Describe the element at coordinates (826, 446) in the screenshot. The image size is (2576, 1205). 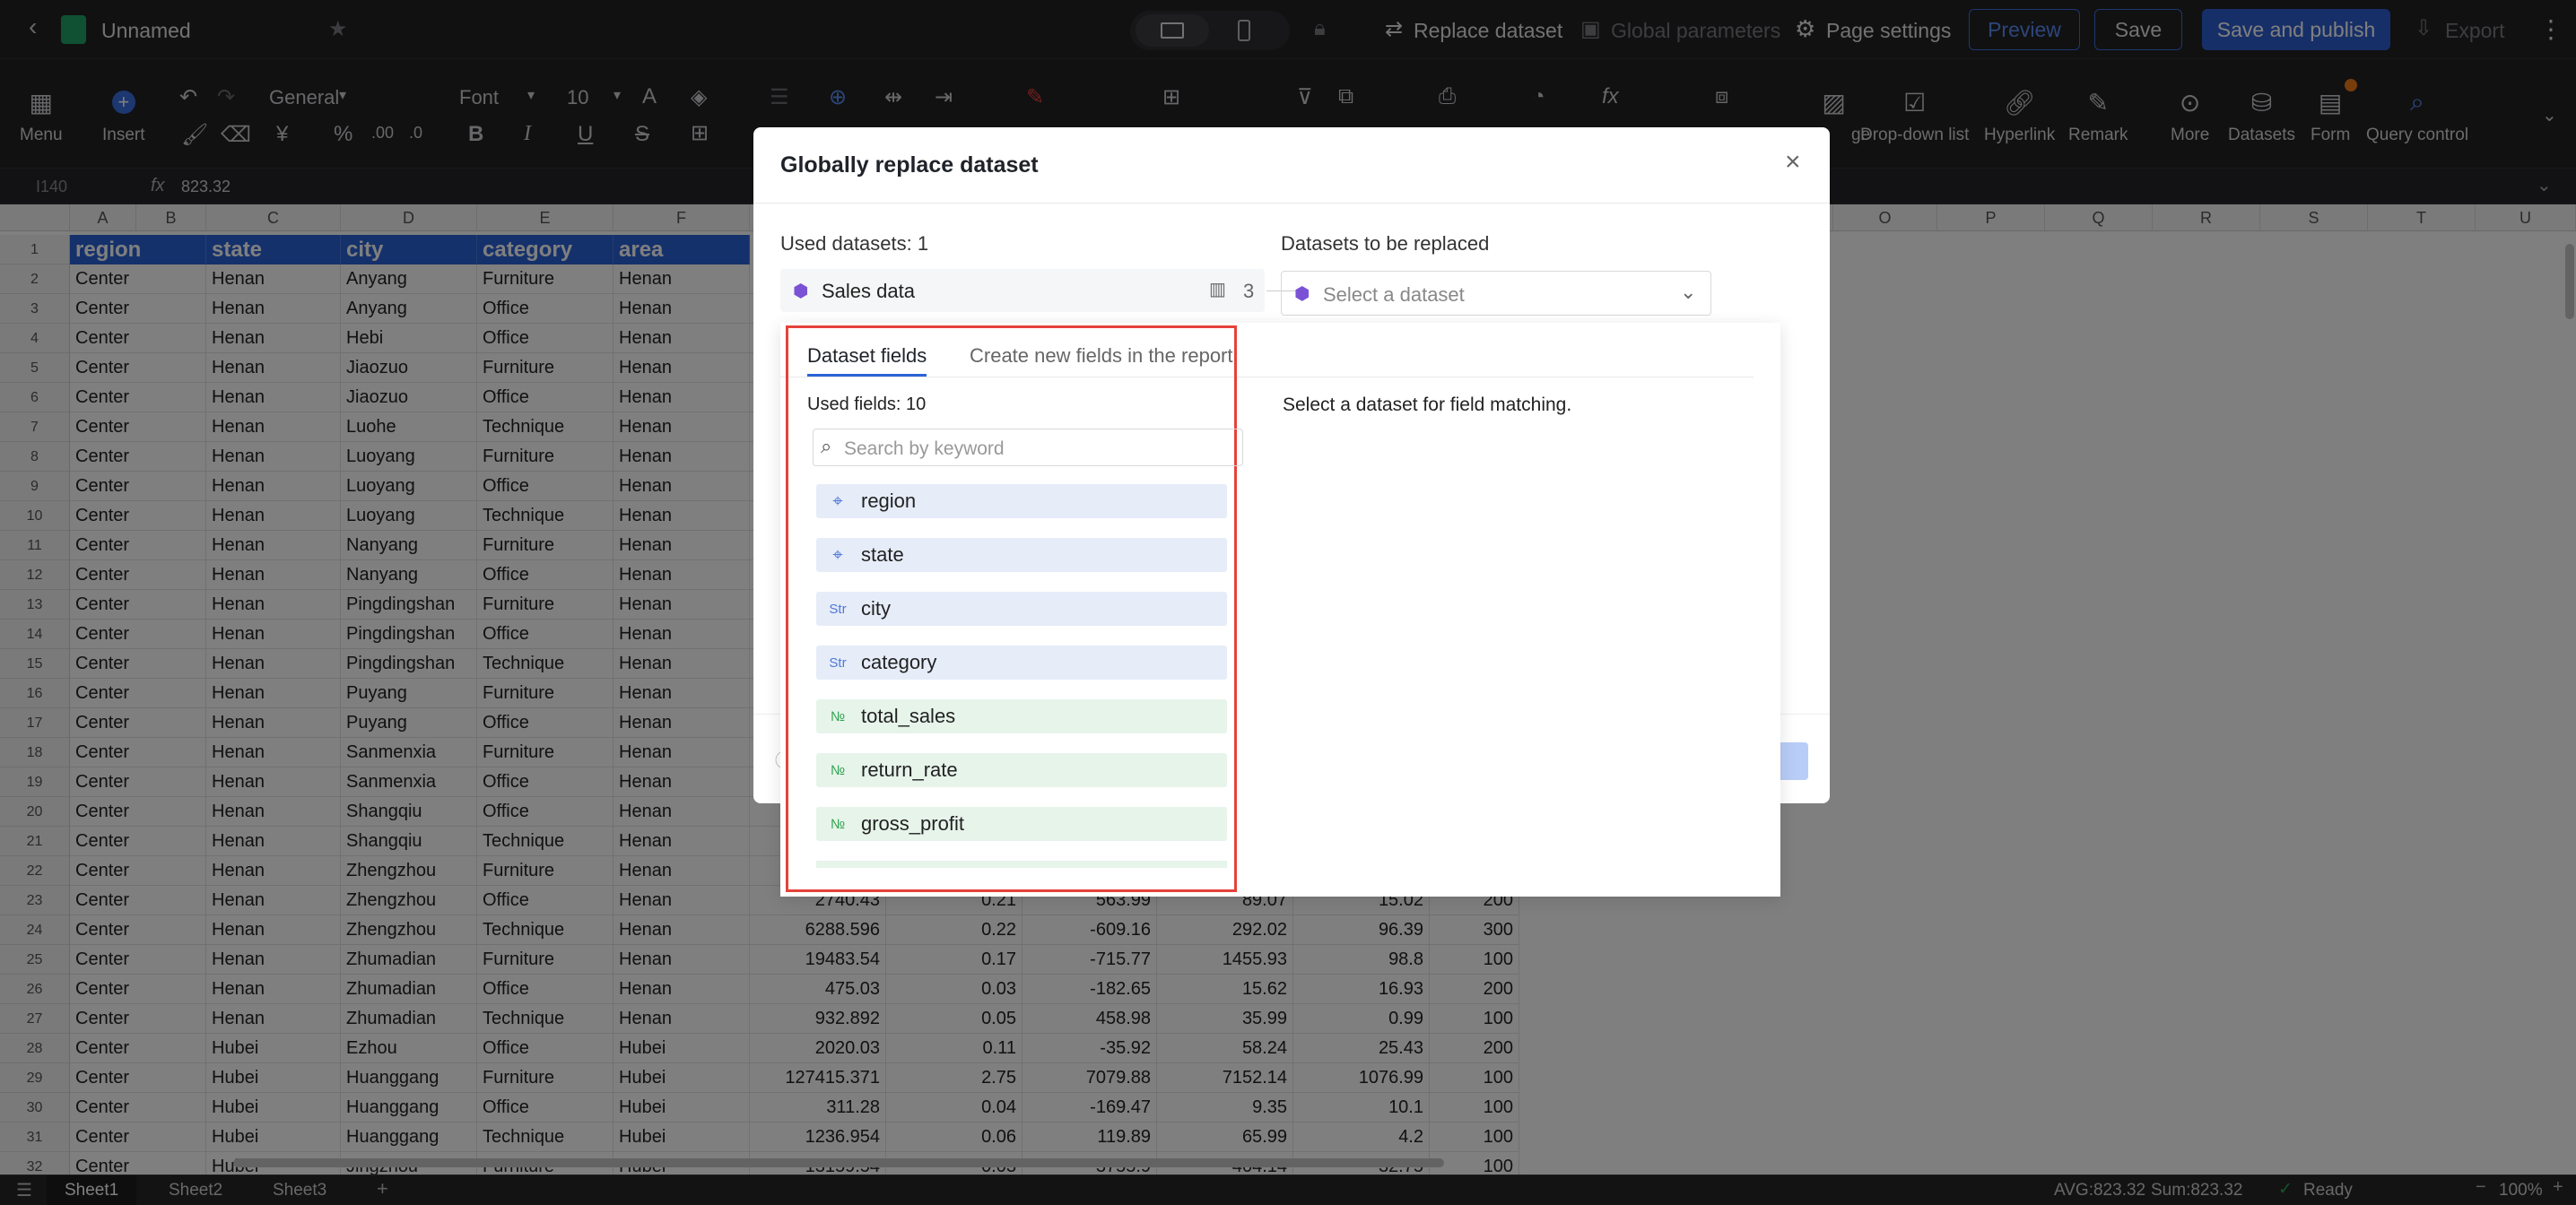
I see `search-icon: ⌕` at that location.